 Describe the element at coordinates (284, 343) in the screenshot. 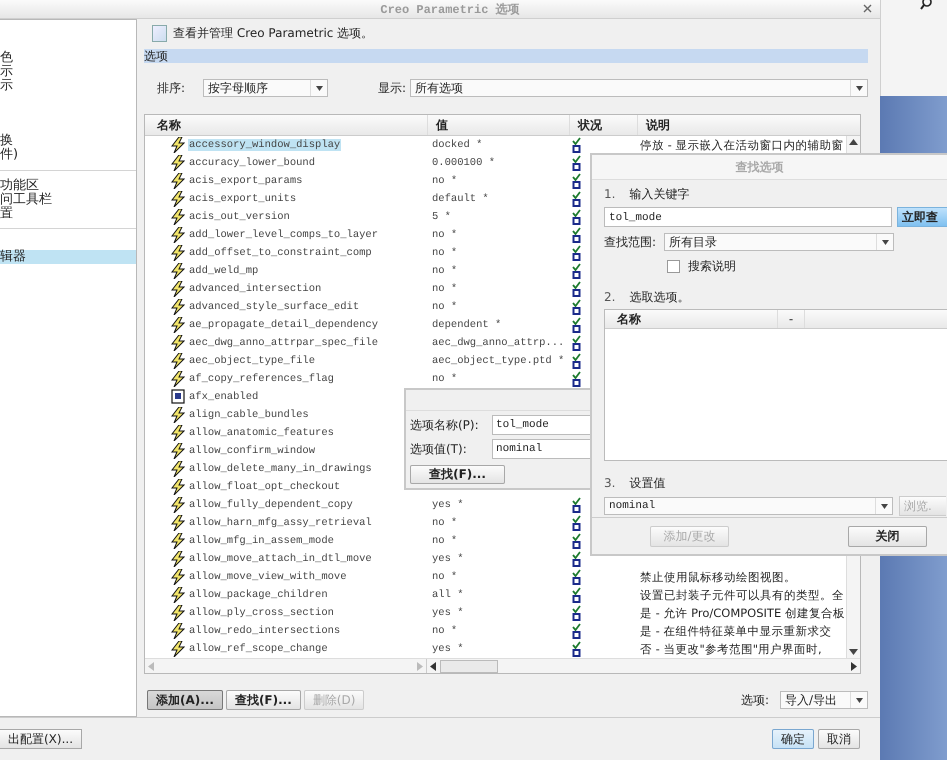

I see `option-name: aec_dwg_anno_attrpar_spec_file` at that location.